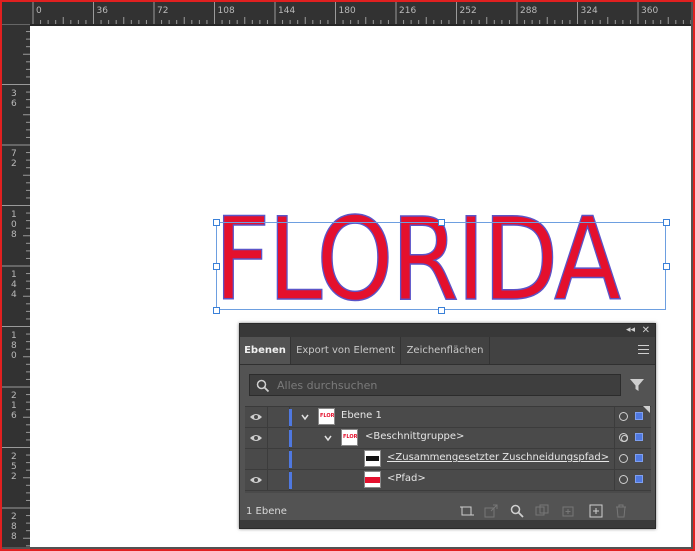 This screenshot has height=551, width=695. What do you see at coordinates (406, 478) in the screenshot?
I see `layer-row-label: <Pfad>` at bounding box center [406, 478].